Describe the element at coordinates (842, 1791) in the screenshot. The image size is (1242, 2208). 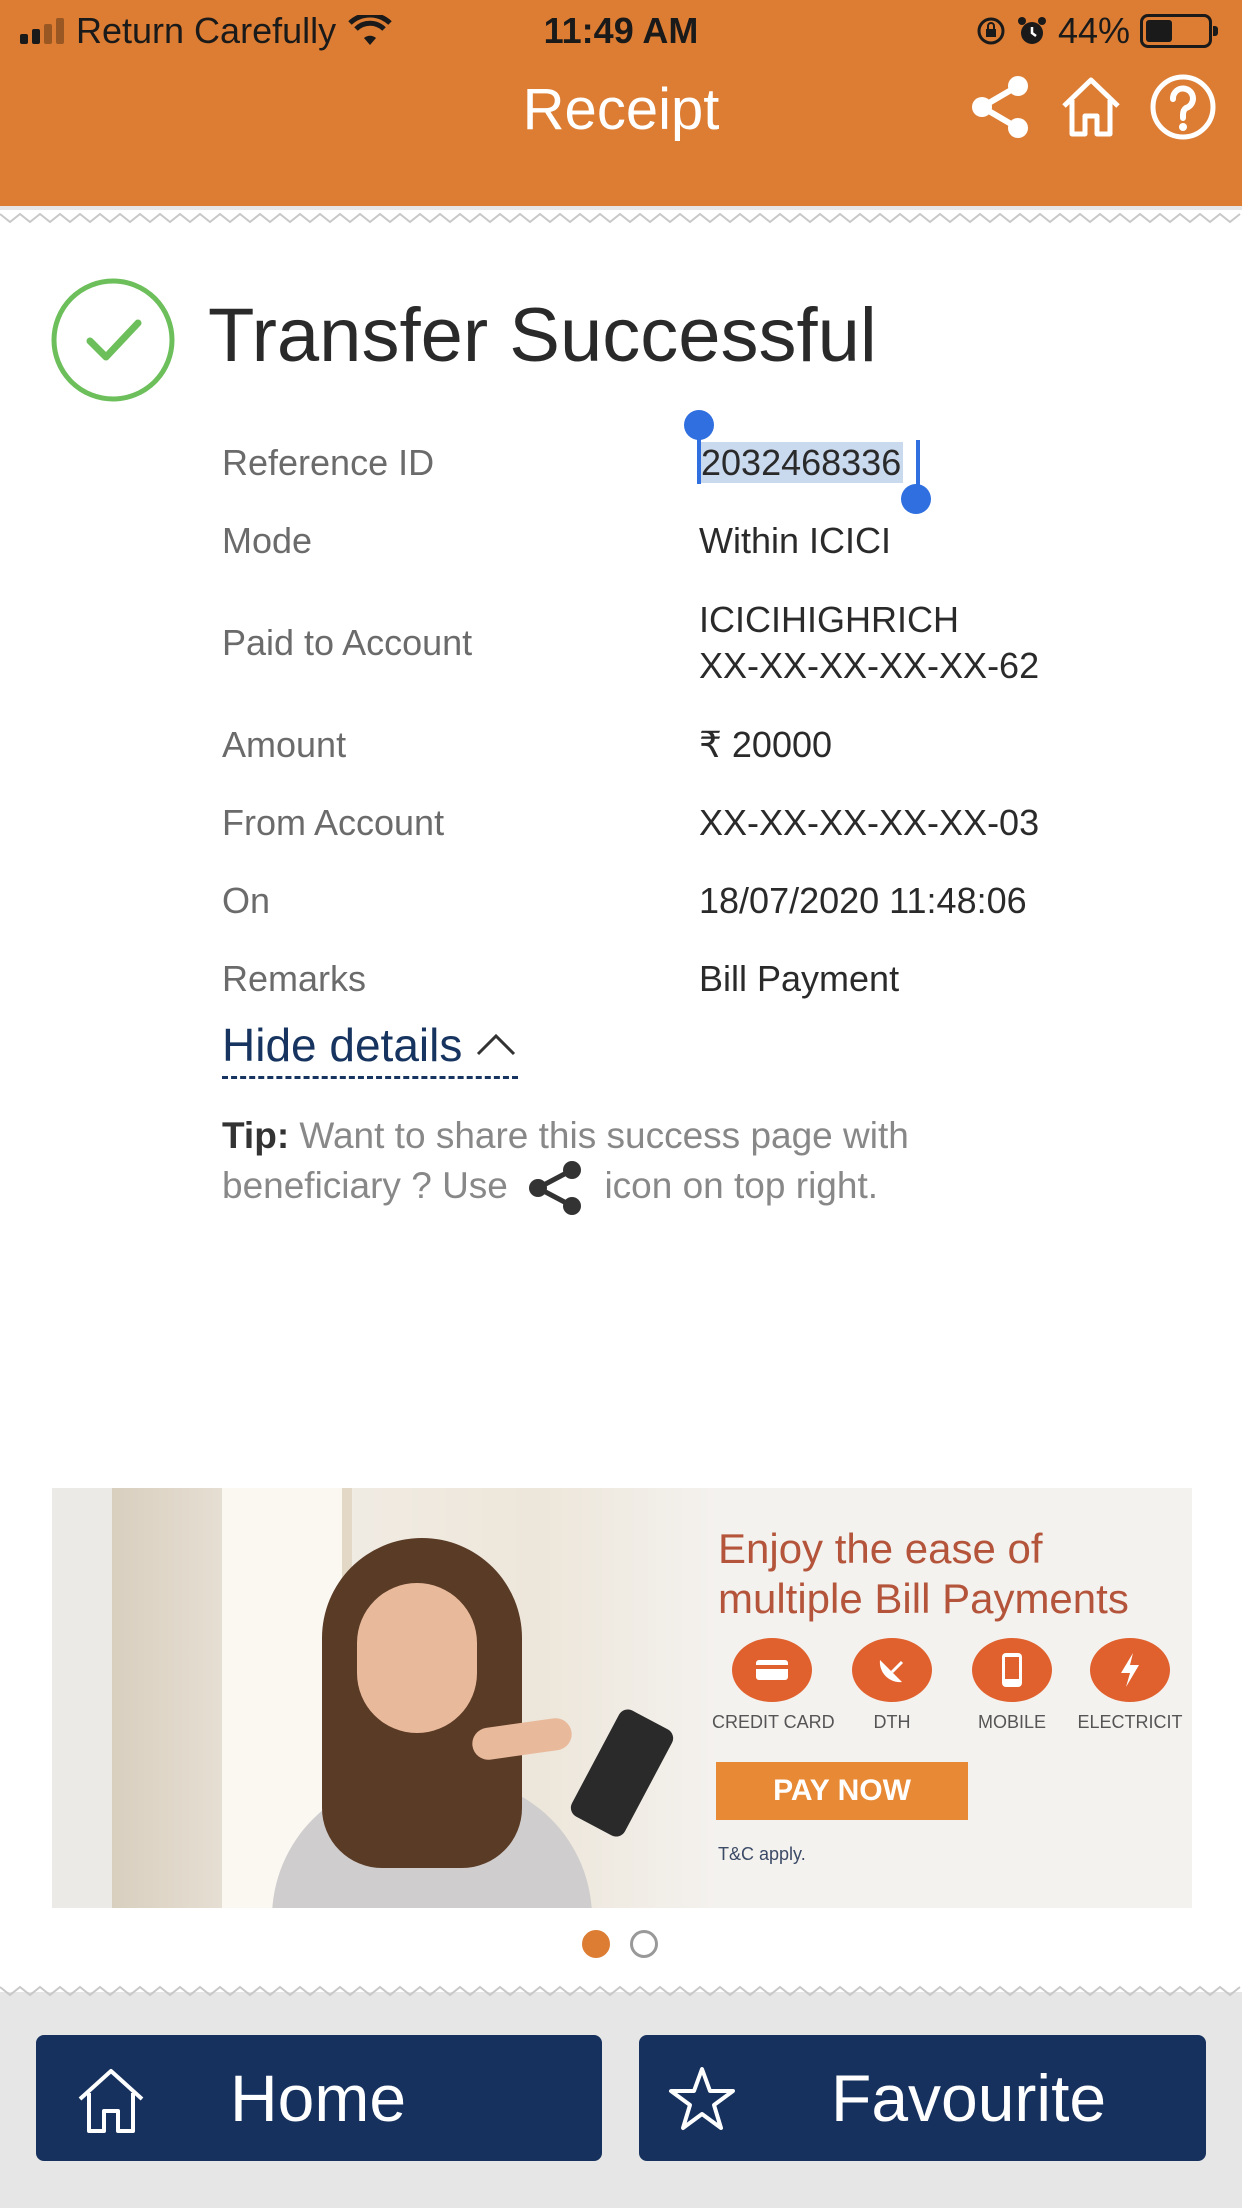
I see `pay-now-button: PAY NOW` at that location.